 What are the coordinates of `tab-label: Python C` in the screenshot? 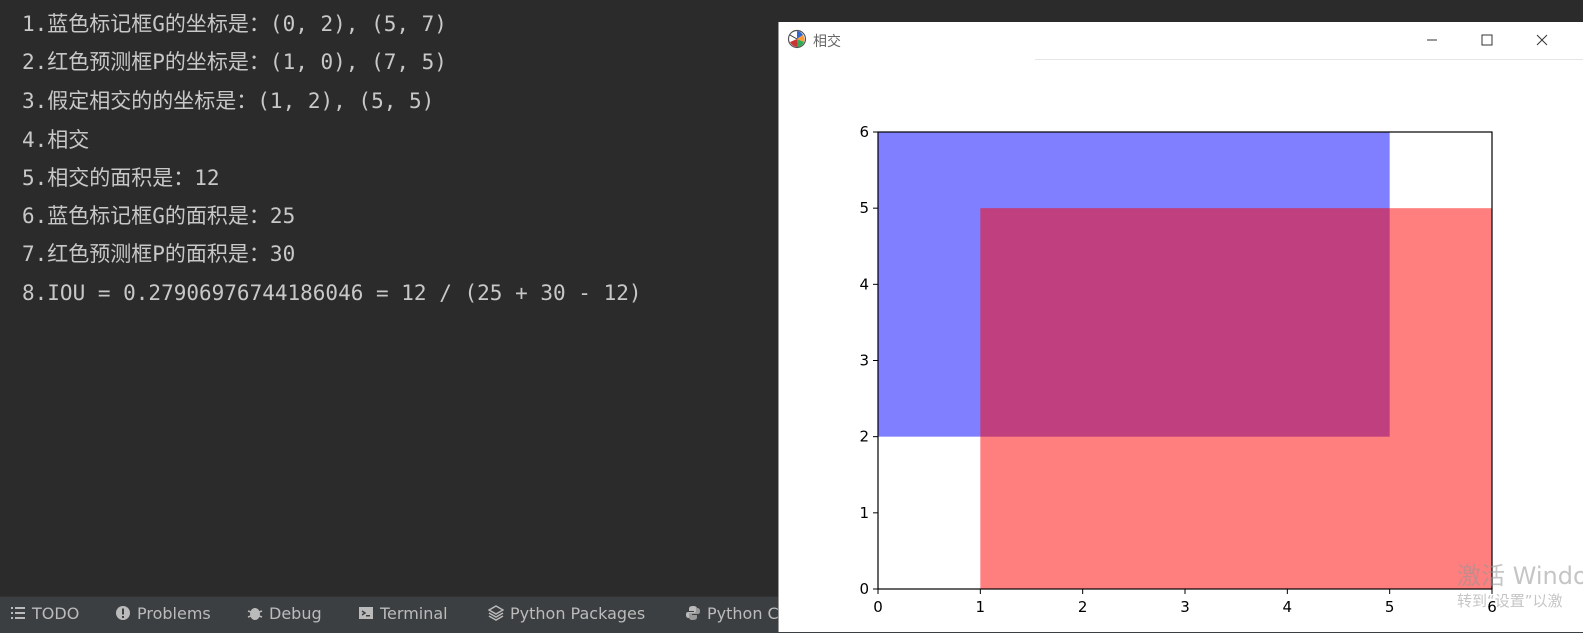 It's located at (743, 613).